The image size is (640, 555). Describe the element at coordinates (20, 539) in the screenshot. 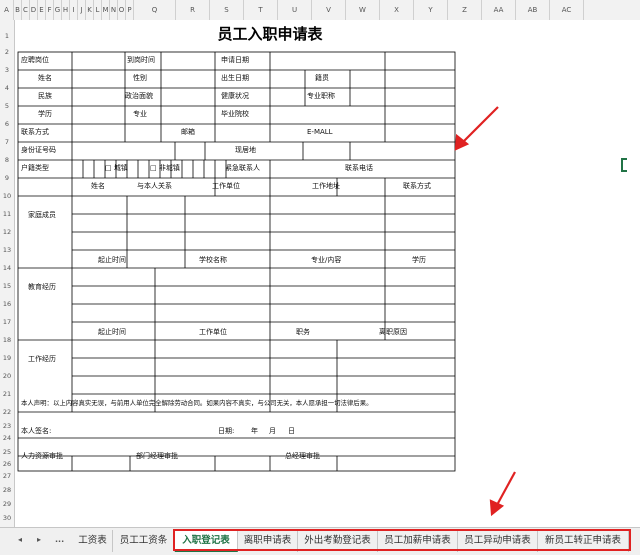

I see `tab-scroll-left-icon: ◂` at that location.